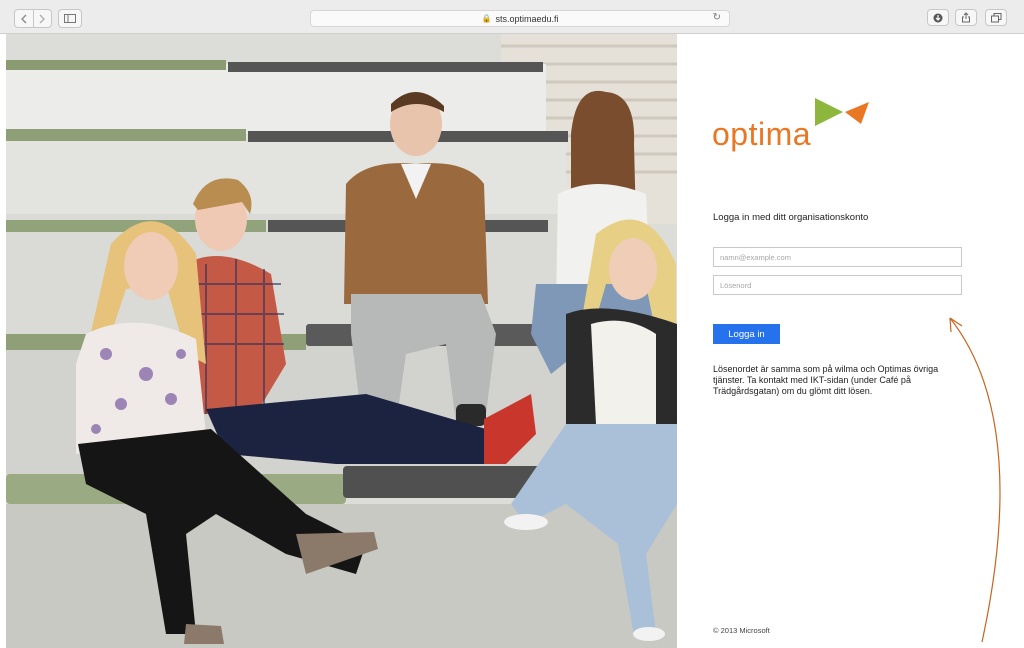 The height and width of the screenshot is (648, 1024). What do you see at coordinates (741, 630) in the screenshot?
I see `copyright-text: © 2013 Microsoft` at bounding box center [741, 630].